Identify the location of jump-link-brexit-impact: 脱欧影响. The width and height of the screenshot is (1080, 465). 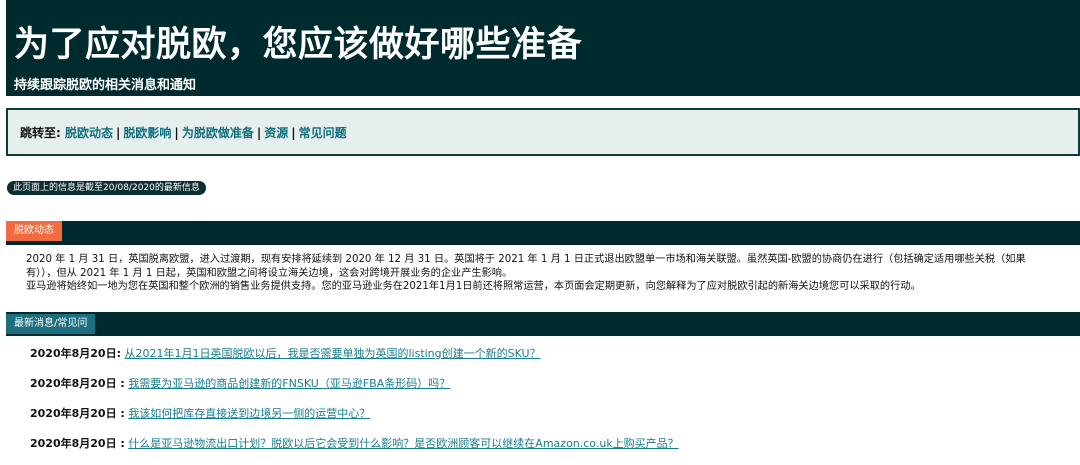
(147, 133).